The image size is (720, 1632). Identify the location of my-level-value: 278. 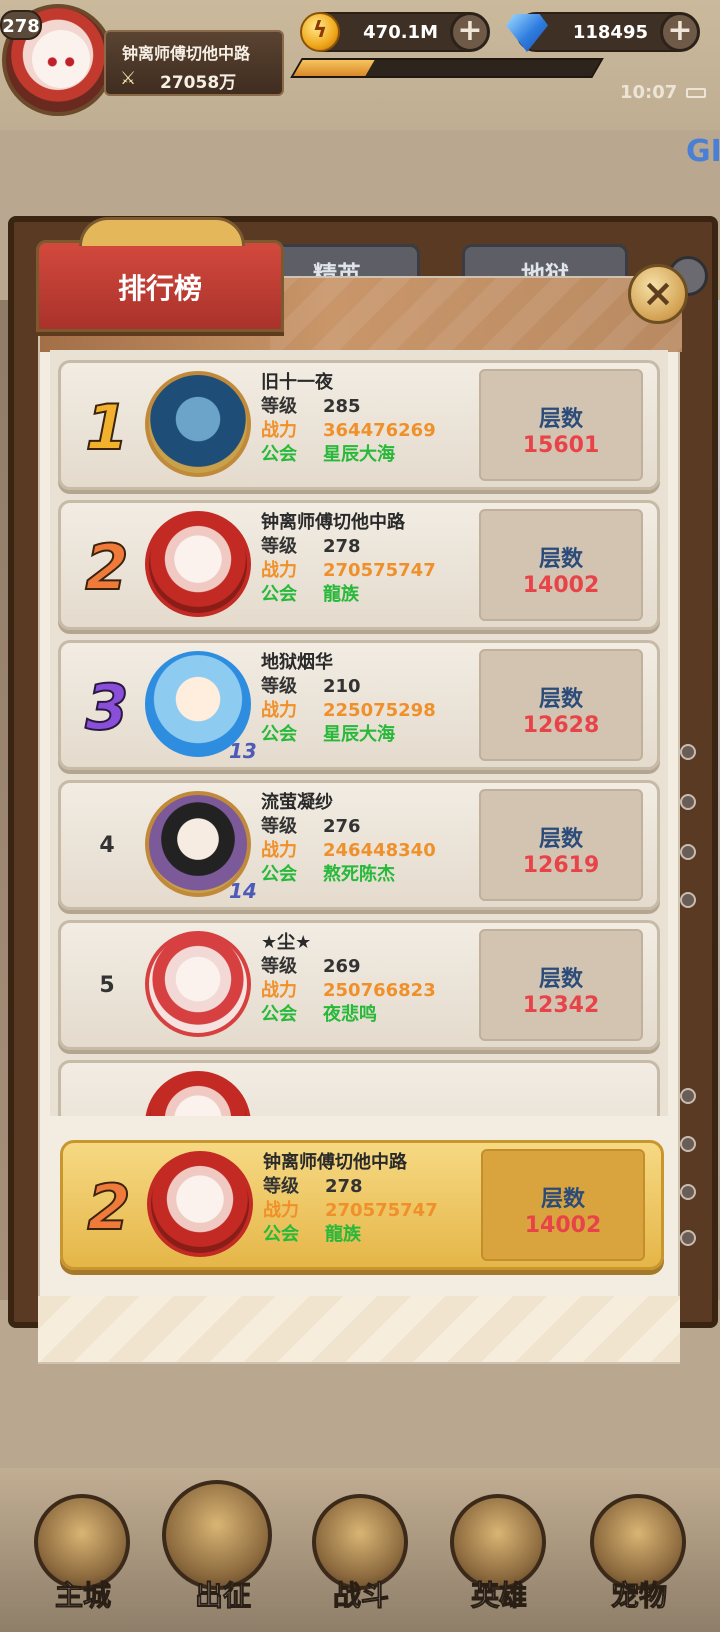
(344, 1186).